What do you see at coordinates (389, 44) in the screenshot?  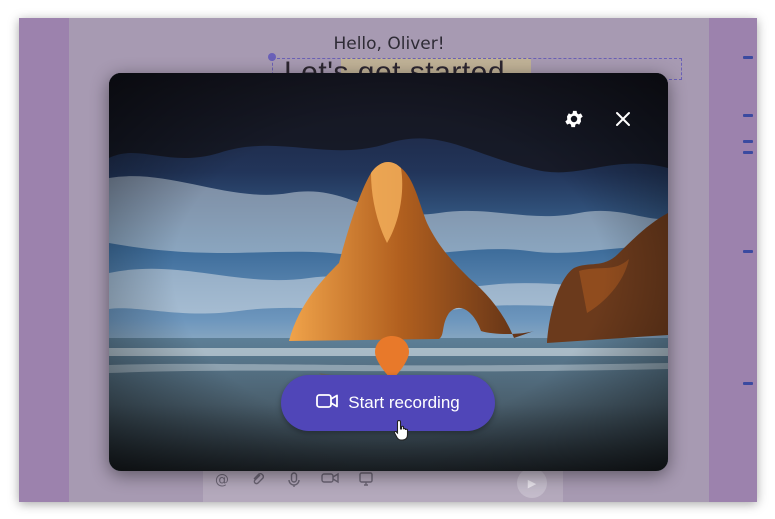 I see `greeting-text: Hello, Oliver!` at bounding box center [389, 44].